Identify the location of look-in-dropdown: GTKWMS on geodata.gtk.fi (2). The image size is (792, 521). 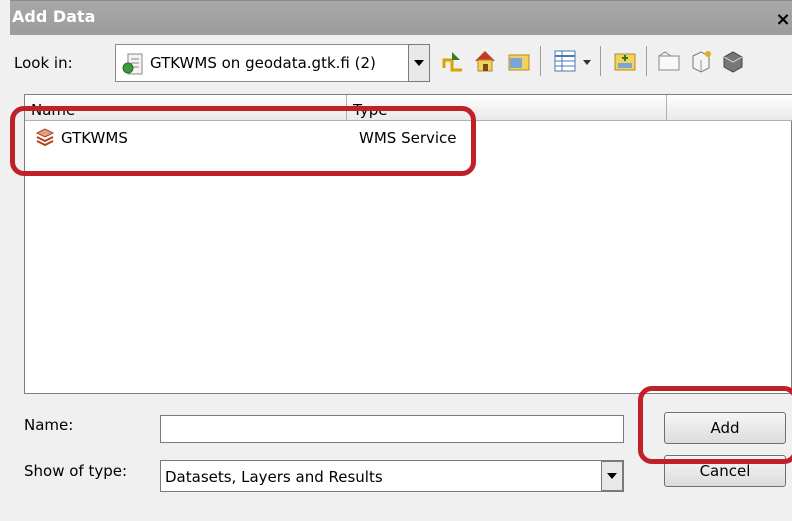
(272, 63).